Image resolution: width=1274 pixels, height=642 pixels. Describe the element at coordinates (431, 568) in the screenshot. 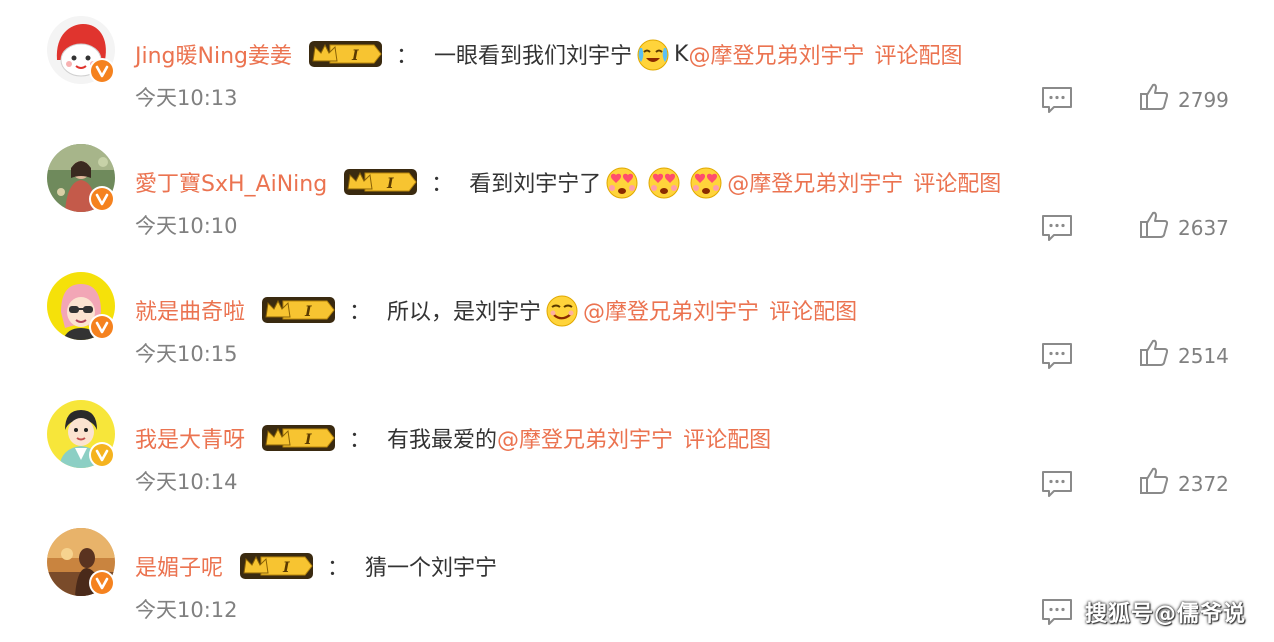

I see `comment-text: 猜一个刘宇宁` at that location.